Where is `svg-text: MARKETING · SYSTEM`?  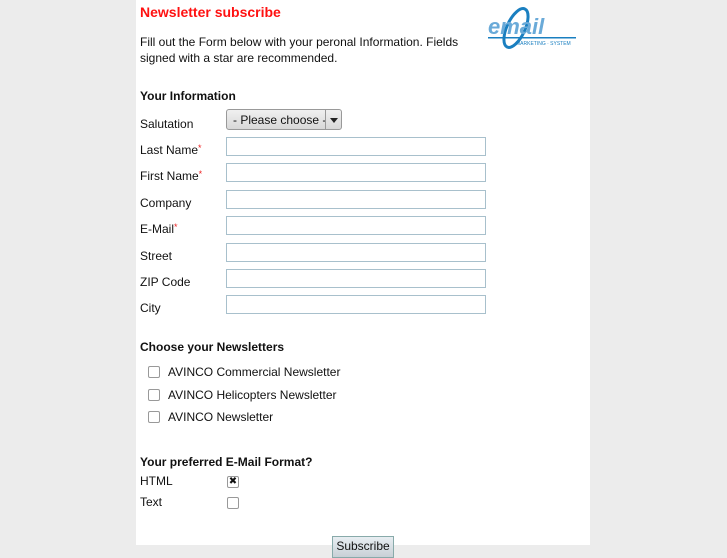
svg-text: MARKETING · SYSTEM is located at coordinates (543, 44).